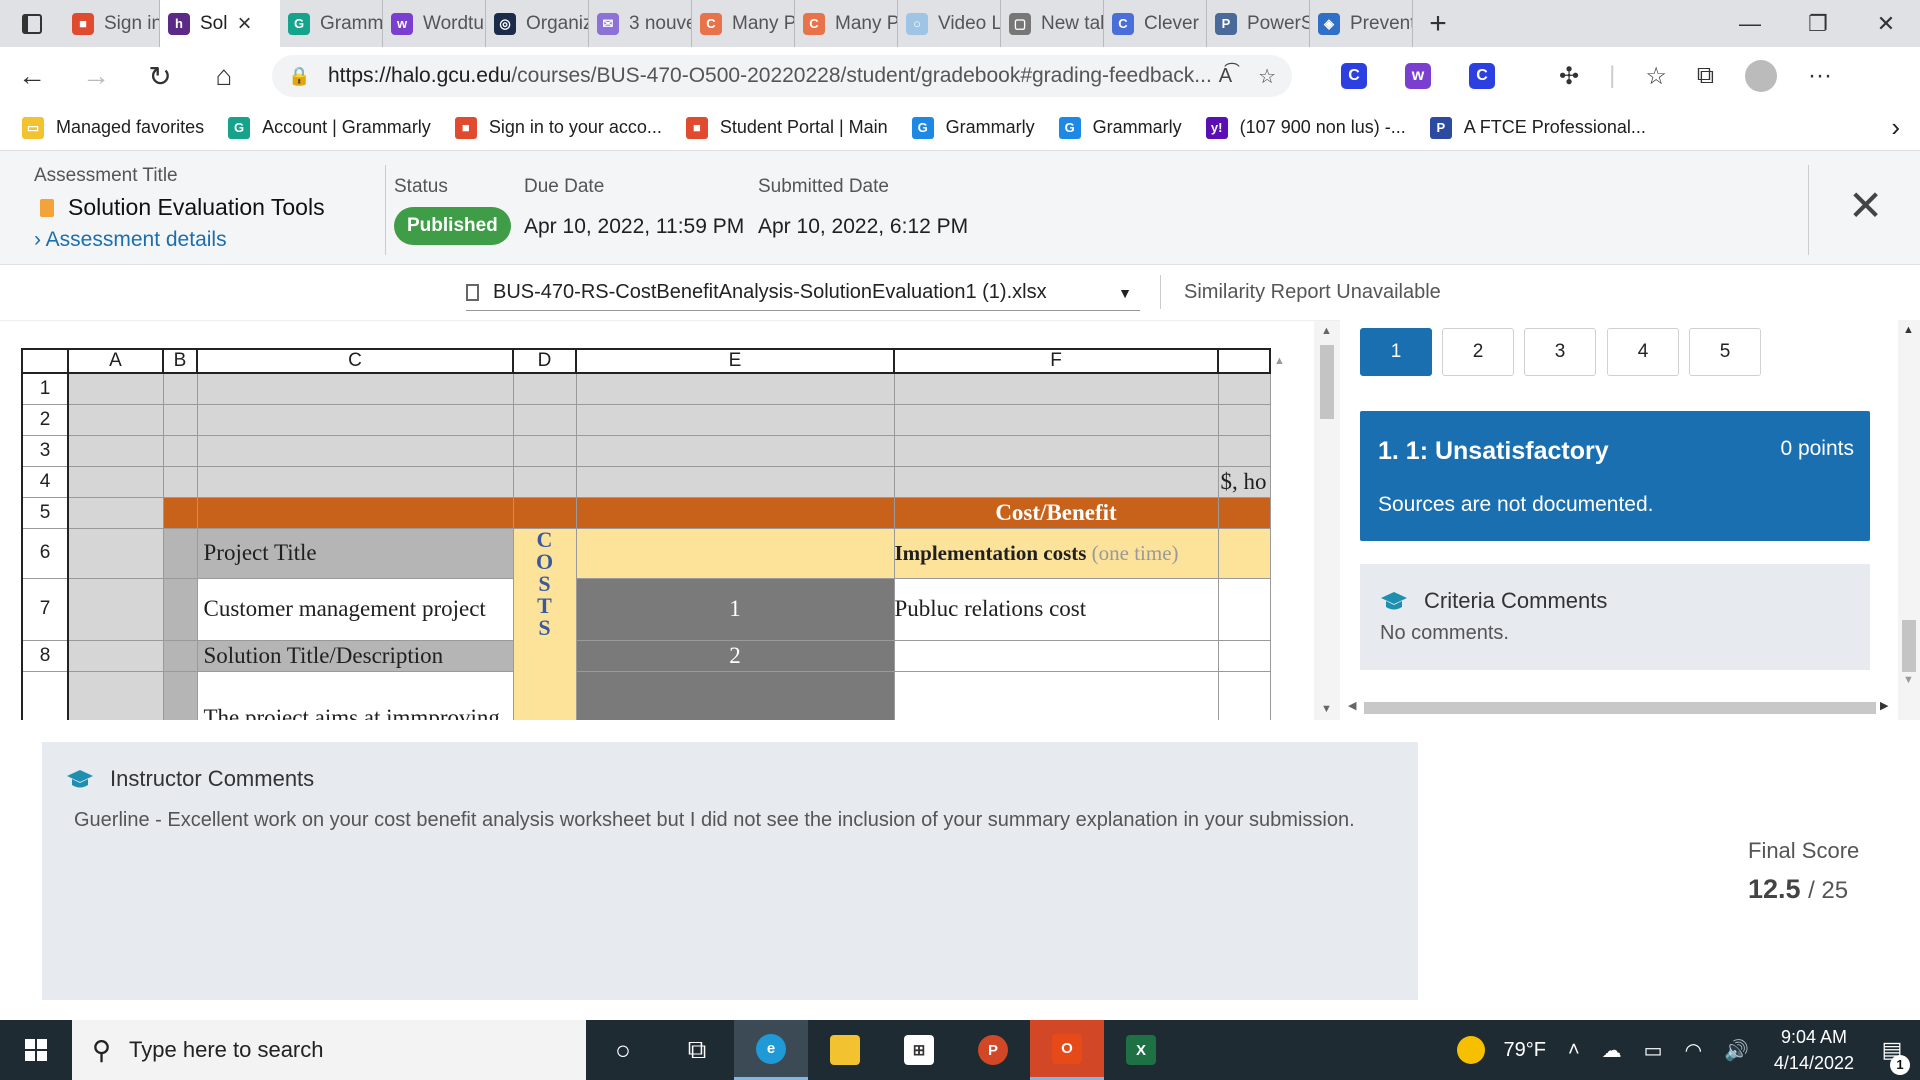 This screenshot has height=1080, width=1920. Describe the element at coordinates (990, 127) in the screenshot. I see `bookmark-label: Grammarly` at that location.